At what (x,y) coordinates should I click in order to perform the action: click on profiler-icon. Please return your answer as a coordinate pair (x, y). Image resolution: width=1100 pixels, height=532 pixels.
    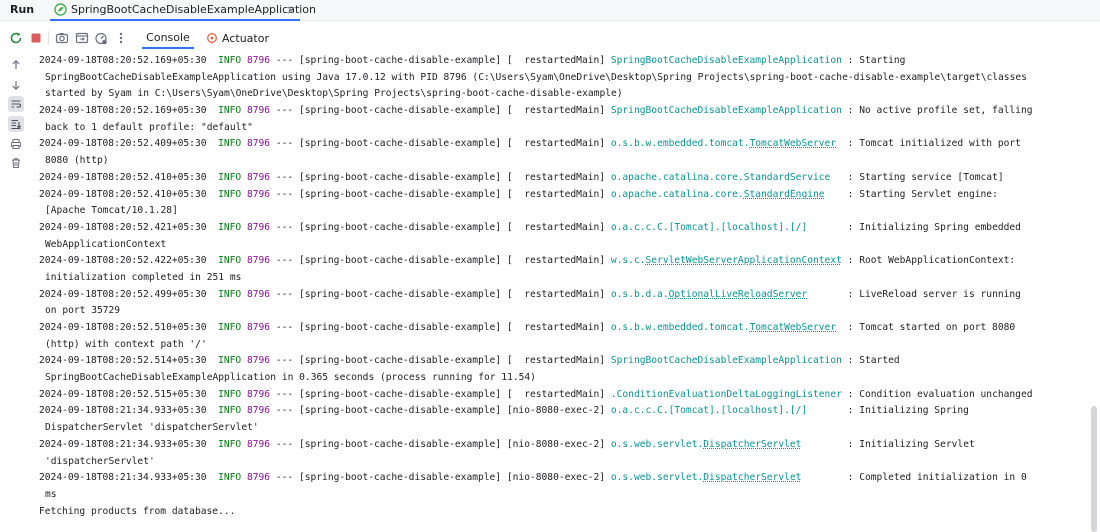
    Looking at the image, I should click on (101, 38).